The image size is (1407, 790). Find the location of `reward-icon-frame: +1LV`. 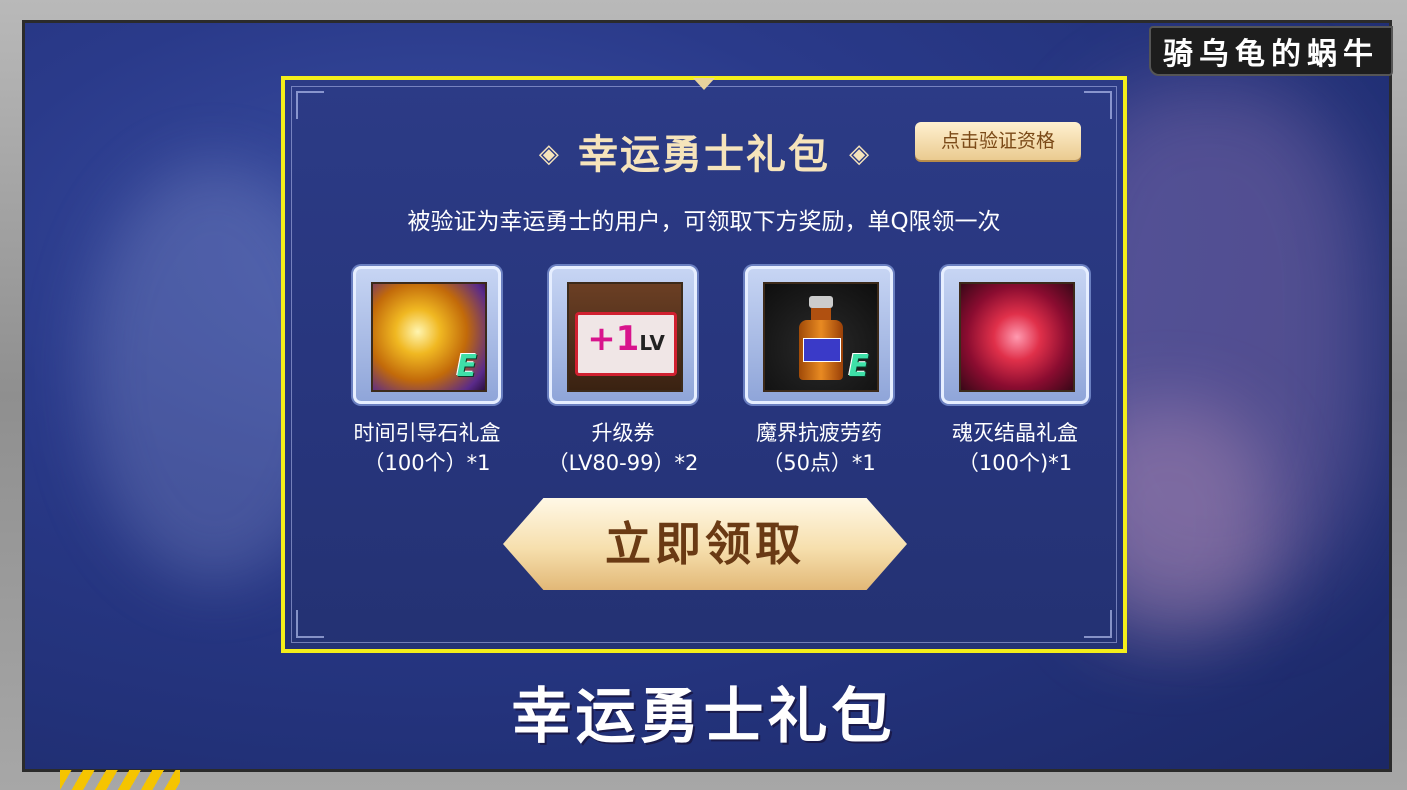

reward-icon-frame: +1LV is located at coordinates (623, 335).